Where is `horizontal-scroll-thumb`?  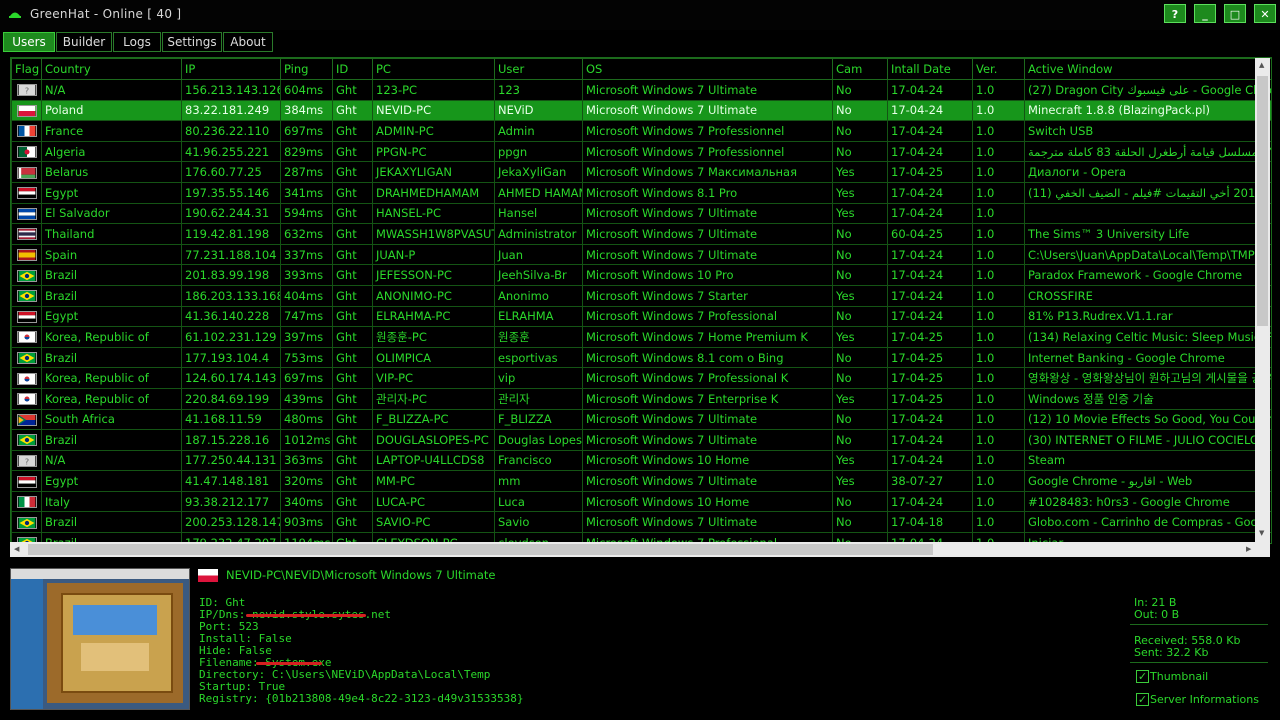 horizontal-scroll-thumb is located at coordinates (480, 549).